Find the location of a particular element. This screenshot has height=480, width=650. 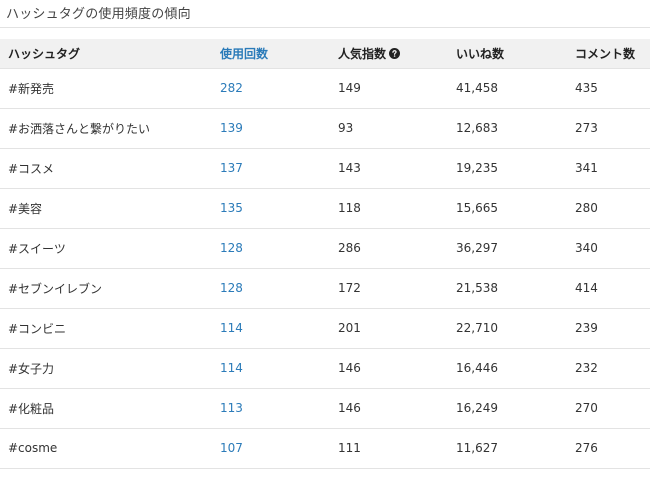

column-header-likes: いいね数 is located at coordinates (480, 53).